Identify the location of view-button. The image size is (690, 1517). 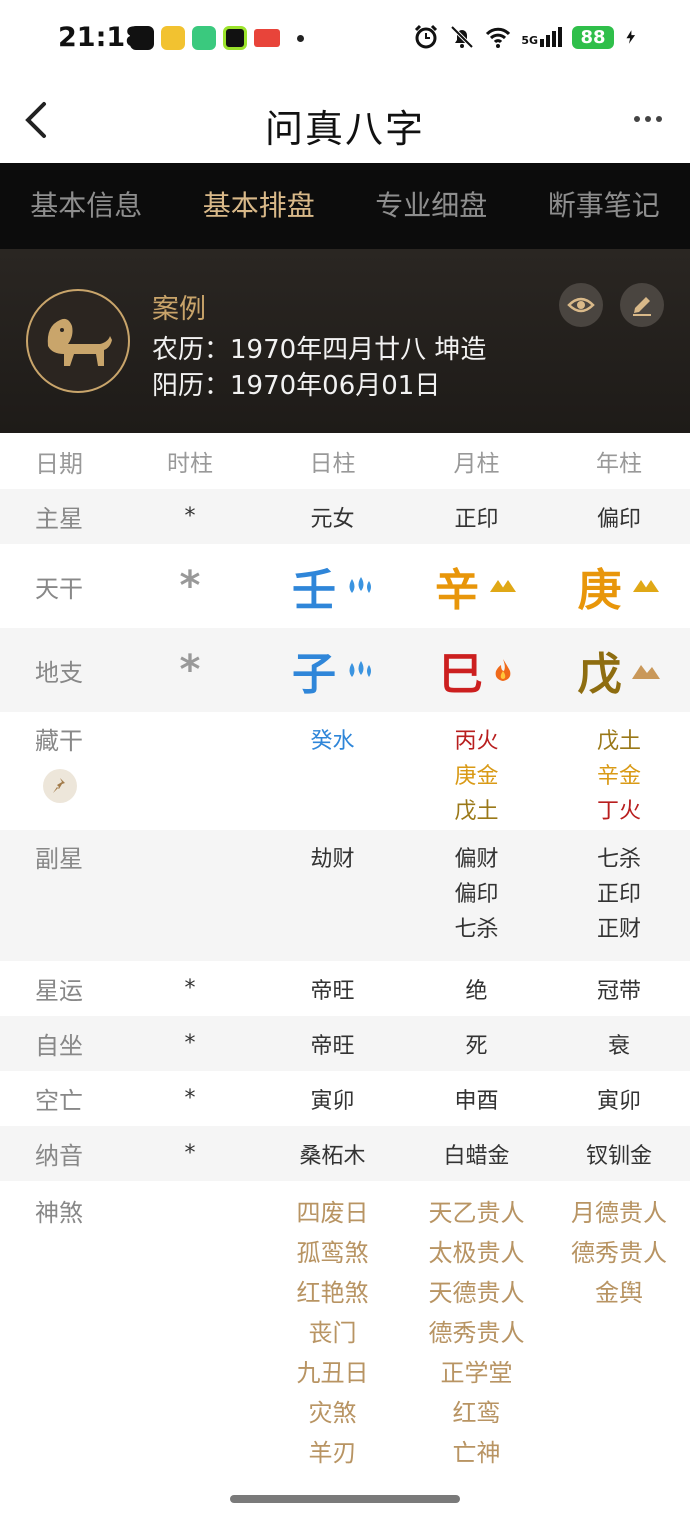
(581, 305).